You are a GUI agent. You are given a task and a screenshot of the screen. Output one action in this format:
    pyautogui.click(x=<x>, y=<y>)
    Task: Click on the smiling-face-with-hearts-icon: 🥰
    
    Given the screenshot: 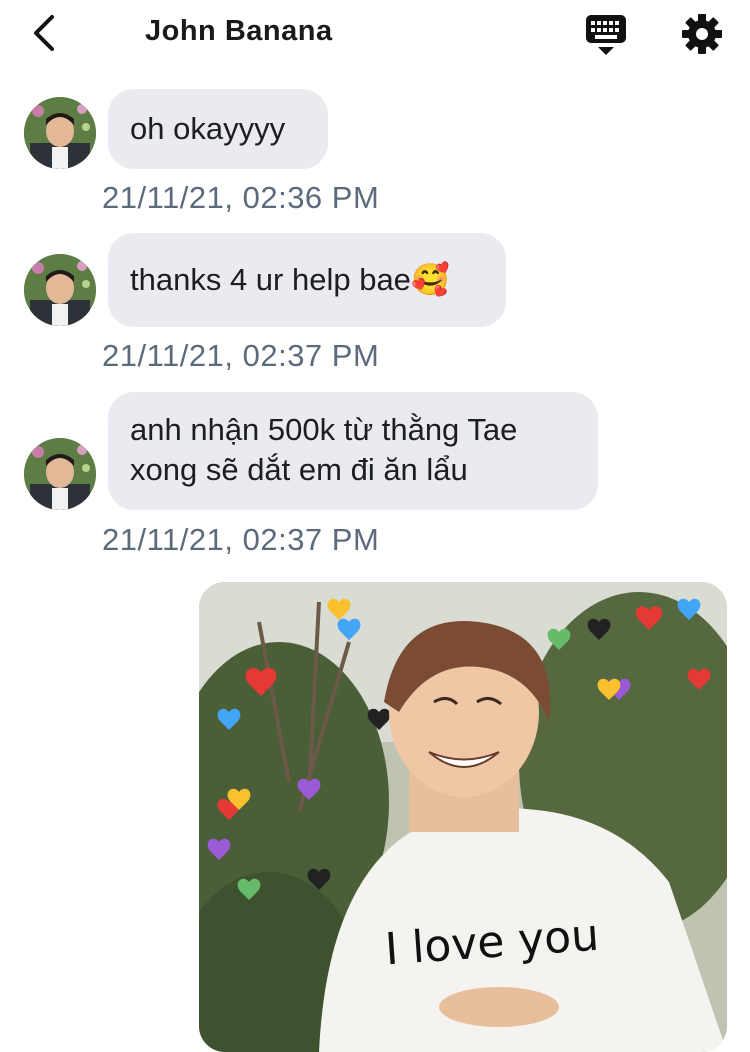 What is the action you would take?
    pyautogui.click(x=430, y=279)
    